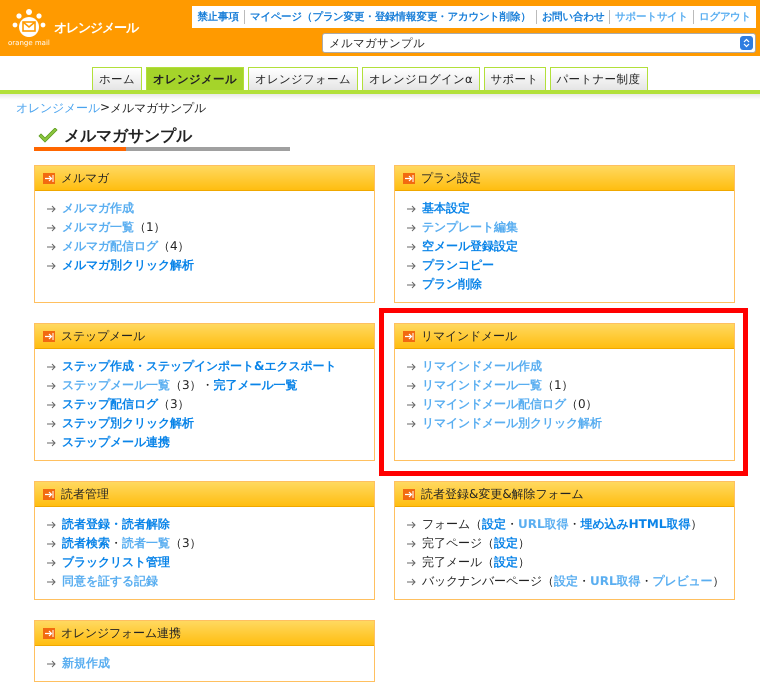  I want to click on menu-link: メルマガ作成, so click(98, 208).